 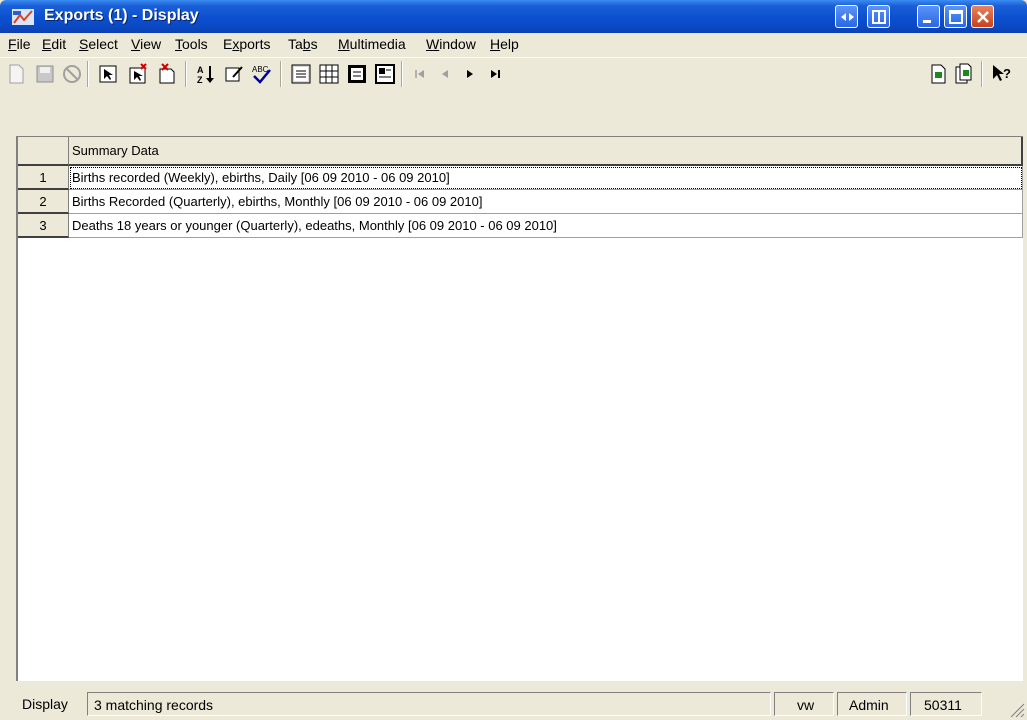 What do you see at coordinates (206, 74) in the screenshot?
I see `sort-icon: AZ` at bounding box center [206, 74].